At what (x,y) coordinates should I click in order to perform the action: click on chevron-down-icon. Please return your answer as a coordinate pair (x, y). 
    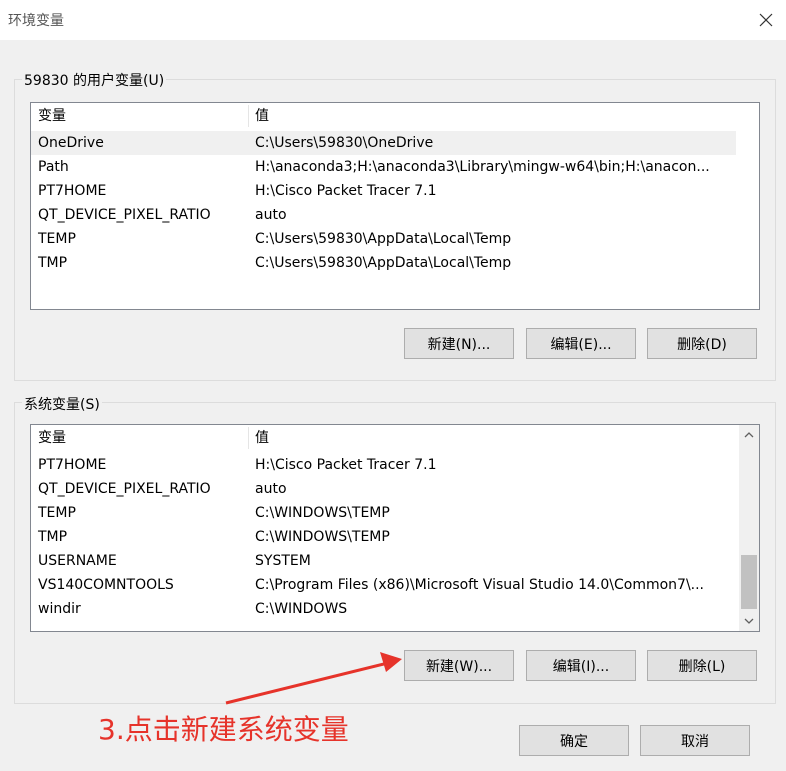
    Looking at the image, I should click on (749, 621).